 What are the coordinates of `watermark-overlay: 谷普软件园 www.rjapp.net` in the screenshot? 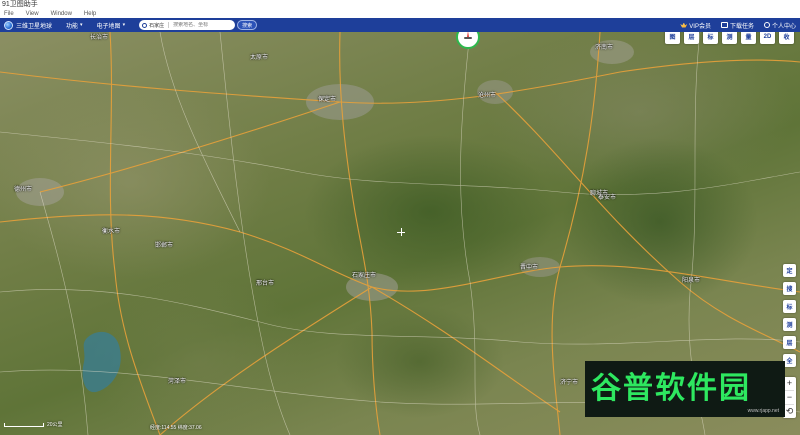 It's located at (685, 389).